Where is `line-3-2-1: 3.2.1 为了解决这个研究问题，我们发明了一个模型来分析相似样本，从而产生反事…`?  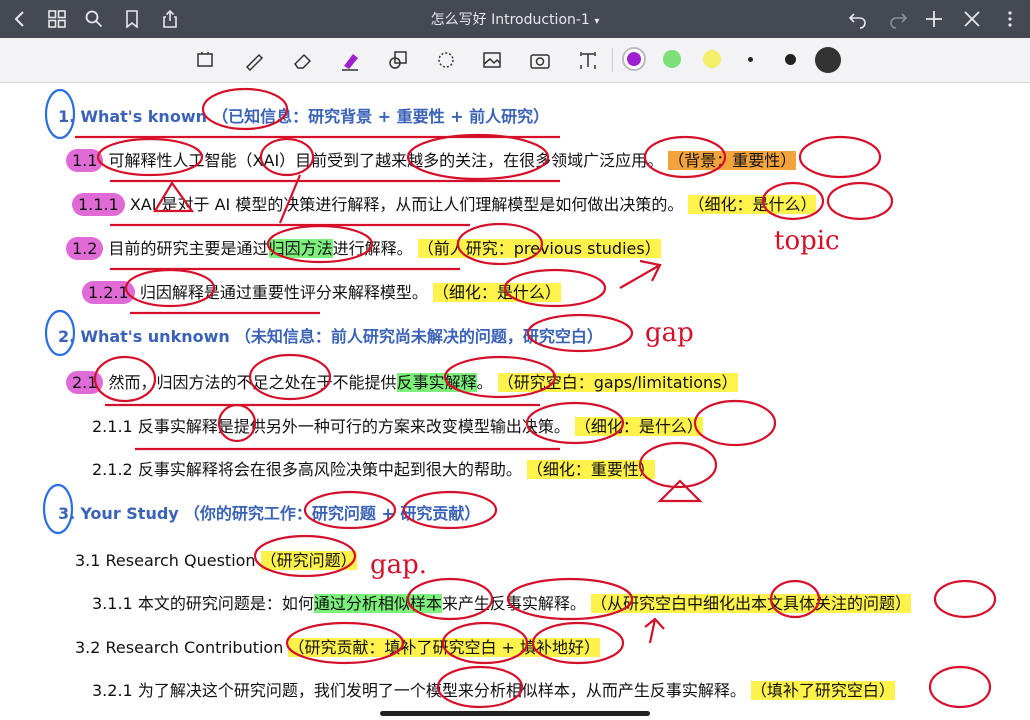 line-3-2-1: 3.2.1 为了解决这个研究问题，我们发明了一个模型来分析相似样本，从而产生反事… is located at coordinates (493, 689).